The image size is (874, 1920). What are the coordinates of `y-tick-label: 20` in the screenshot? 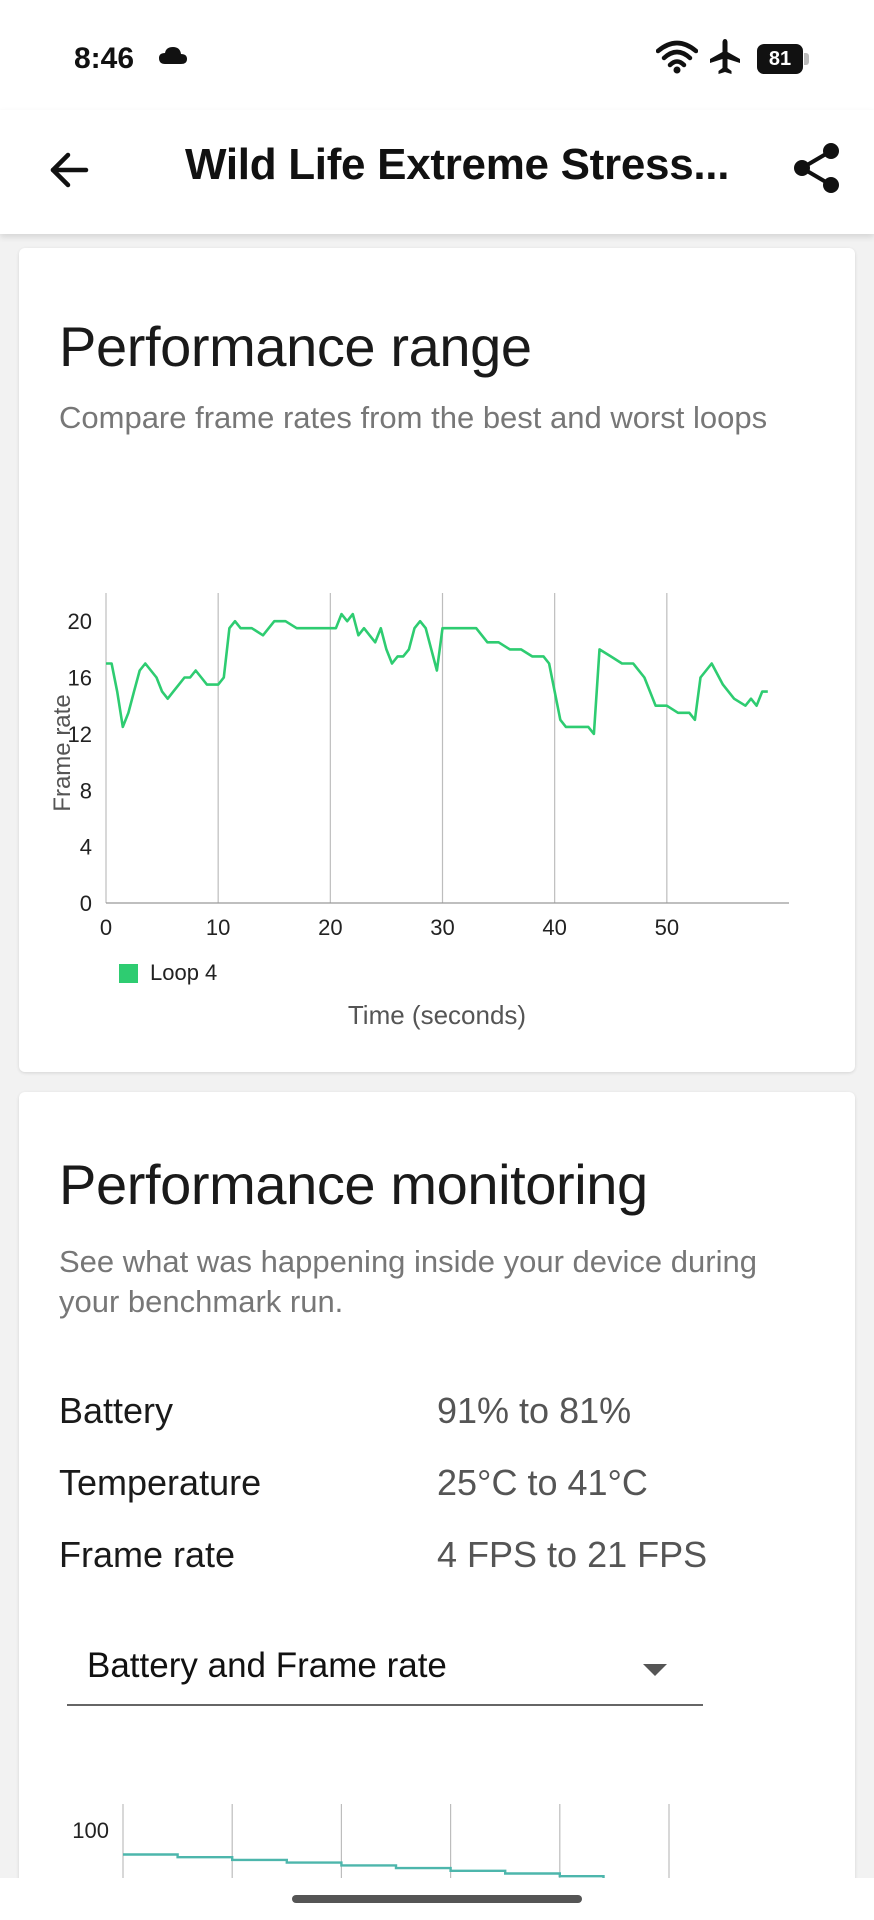 It's located at (80, 621).